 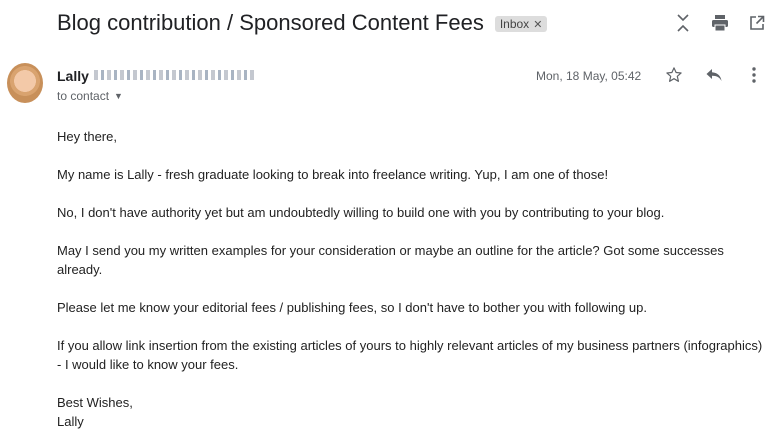 What do you see at coordinates (589, 76) in the screenshot?
I see `email-date: Mon, 18 May, 05:42` at bounding box center [589, 76].